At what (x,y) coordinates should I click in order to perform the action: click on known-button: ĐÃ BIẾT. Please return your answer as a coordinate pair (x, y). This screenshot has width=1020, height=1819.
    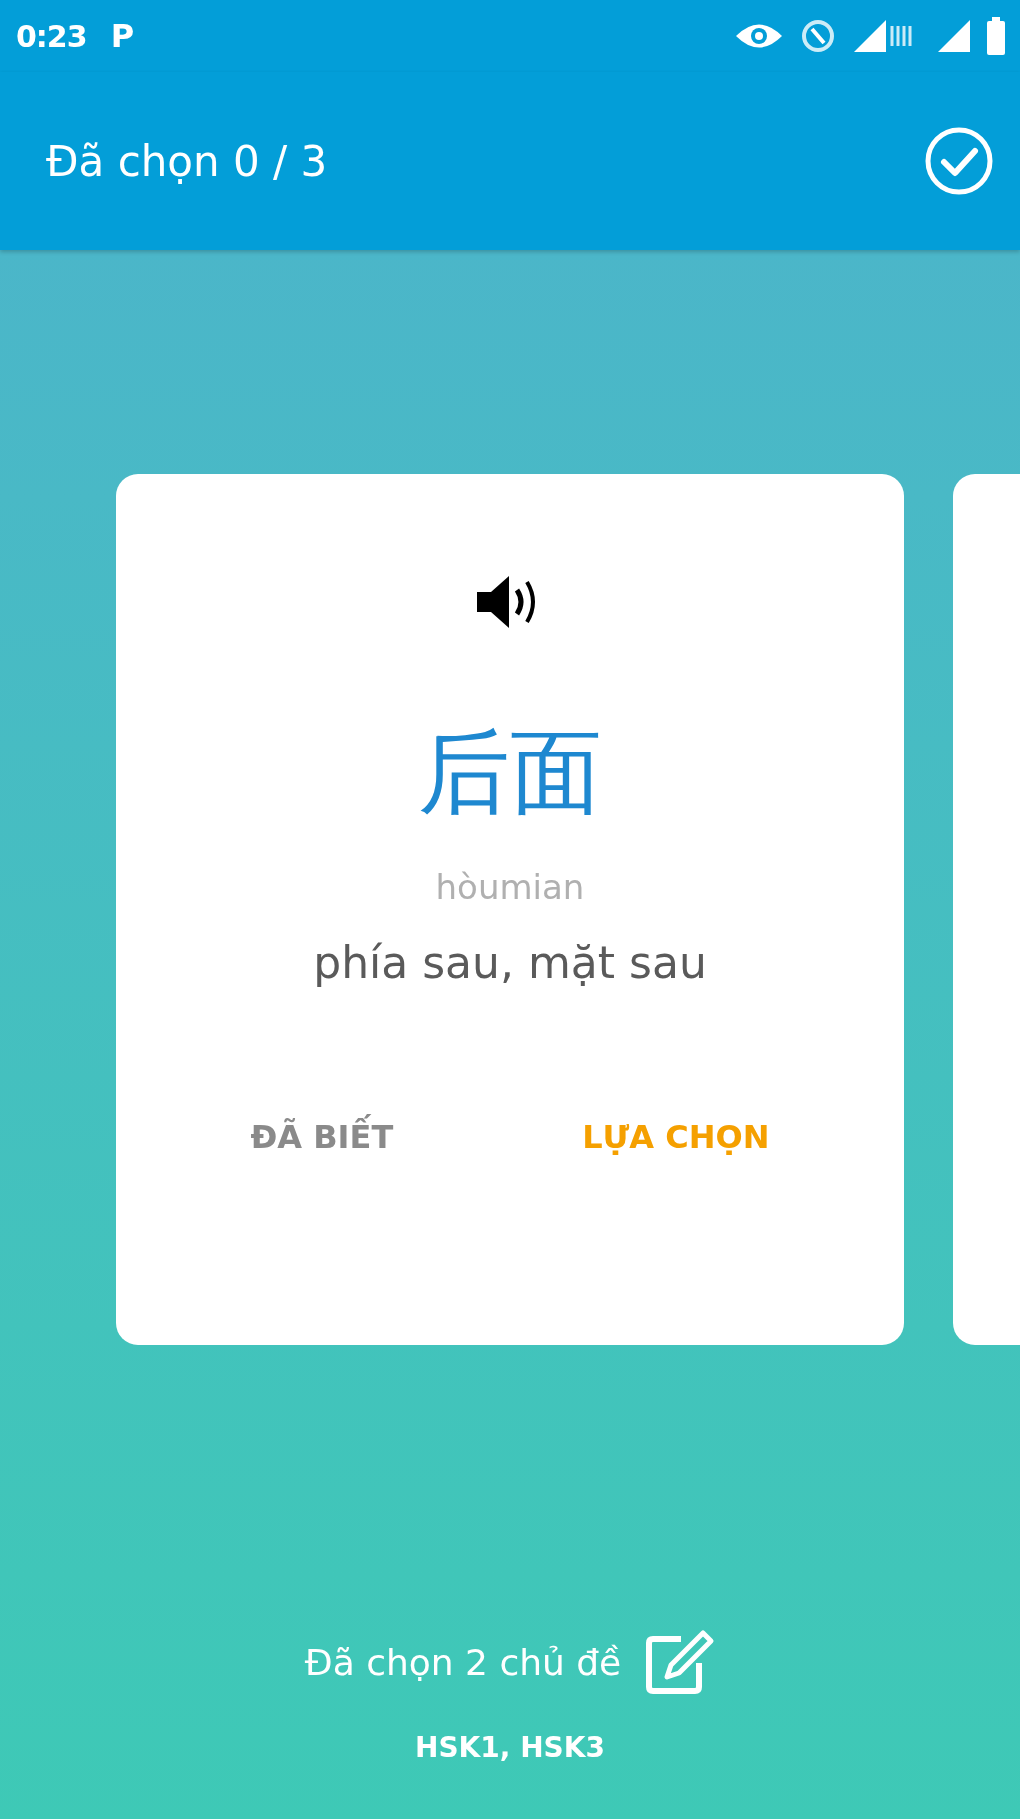
    Looking at the image, I should click on (322, 1137).